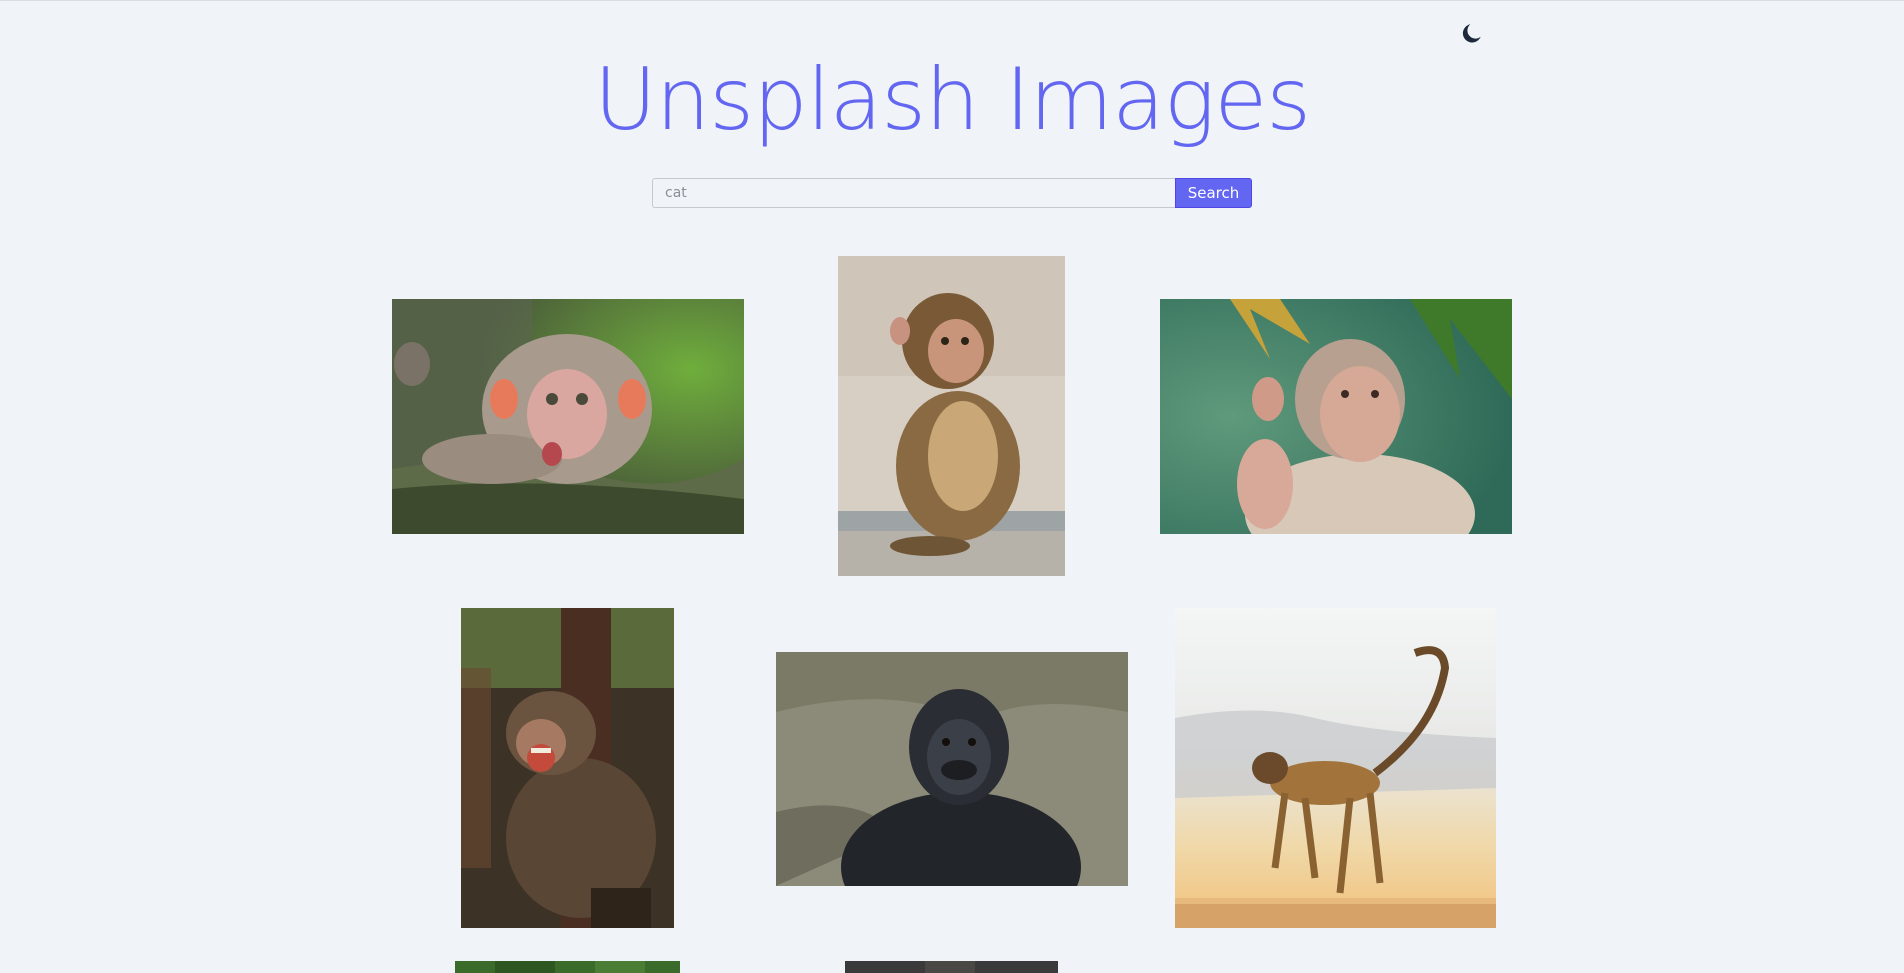  Describe the element at coordinates (913, 193) in the screenshot. I see `search-input` at that location.